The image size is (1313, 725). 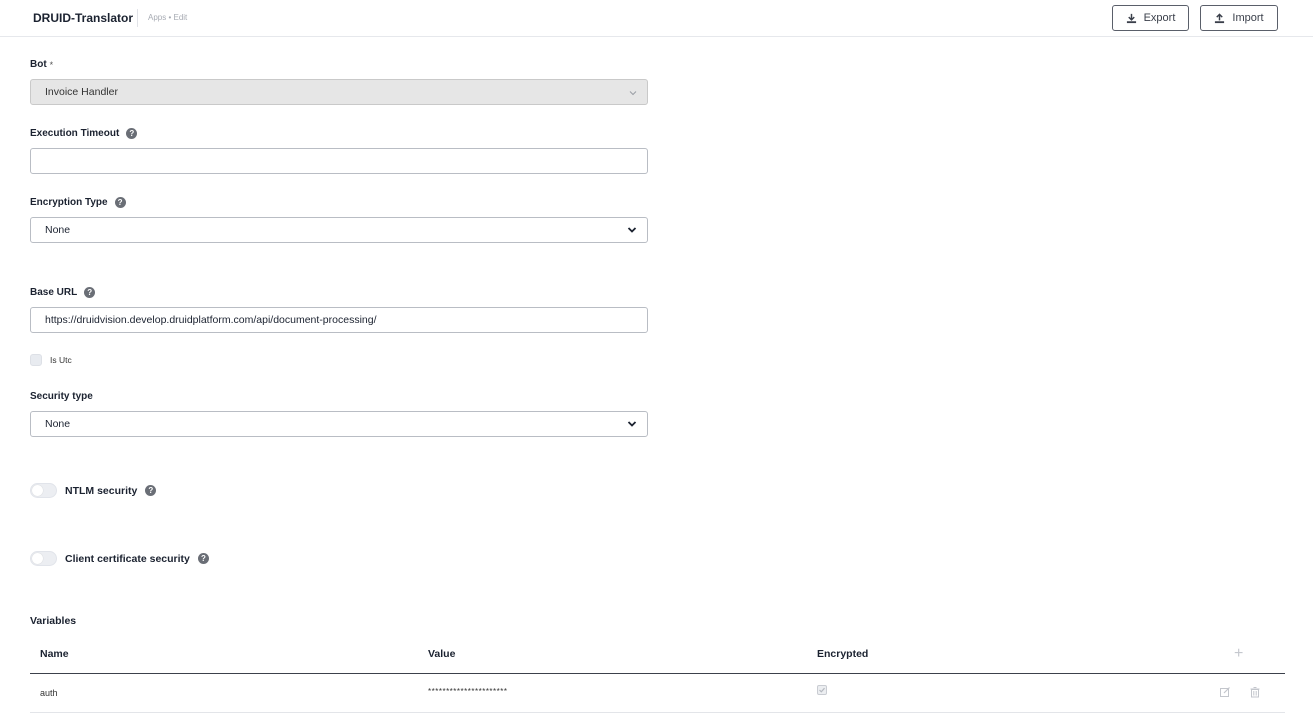 I want to click on client-certificate-security-row: Client certificate security ?, so click(x=119, y=558).